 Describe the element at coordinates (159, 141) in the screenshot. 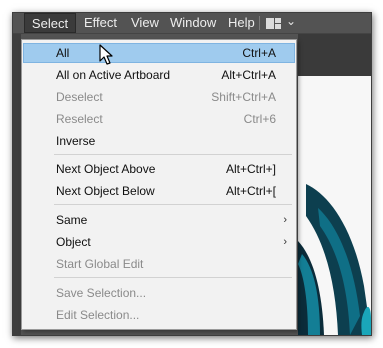

I see `menu-item-inverse: Inverse` at that location.